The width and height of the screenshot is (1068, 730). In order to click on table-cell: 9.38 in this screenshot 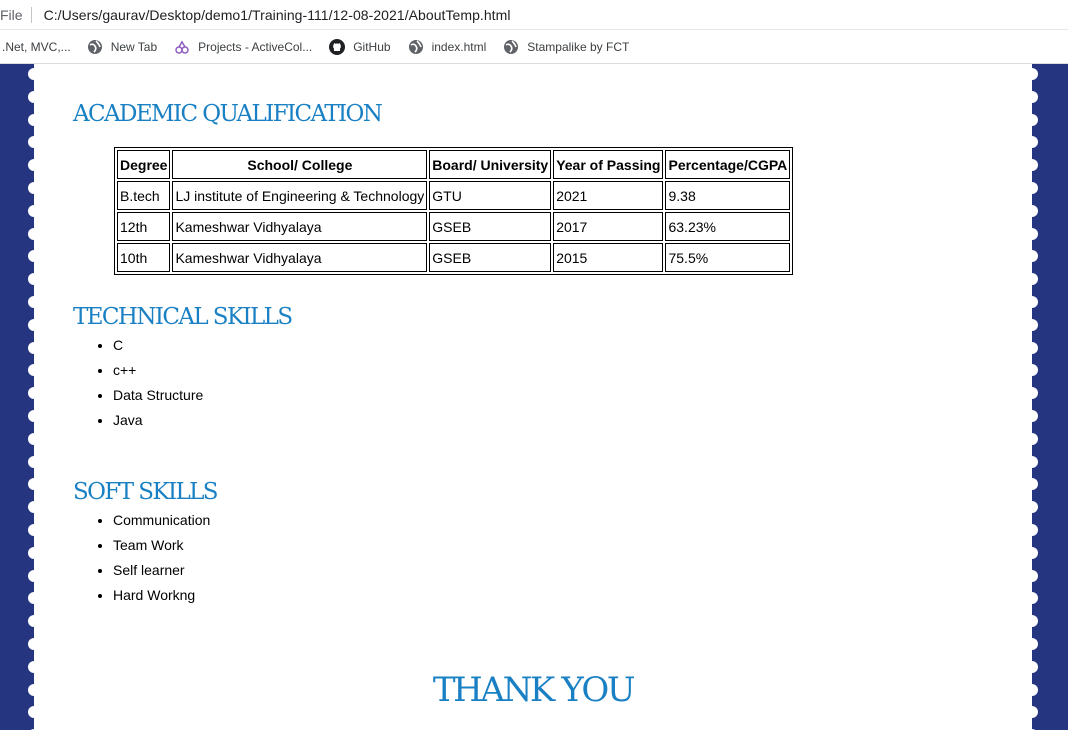, I will do `click(728, 195)`.